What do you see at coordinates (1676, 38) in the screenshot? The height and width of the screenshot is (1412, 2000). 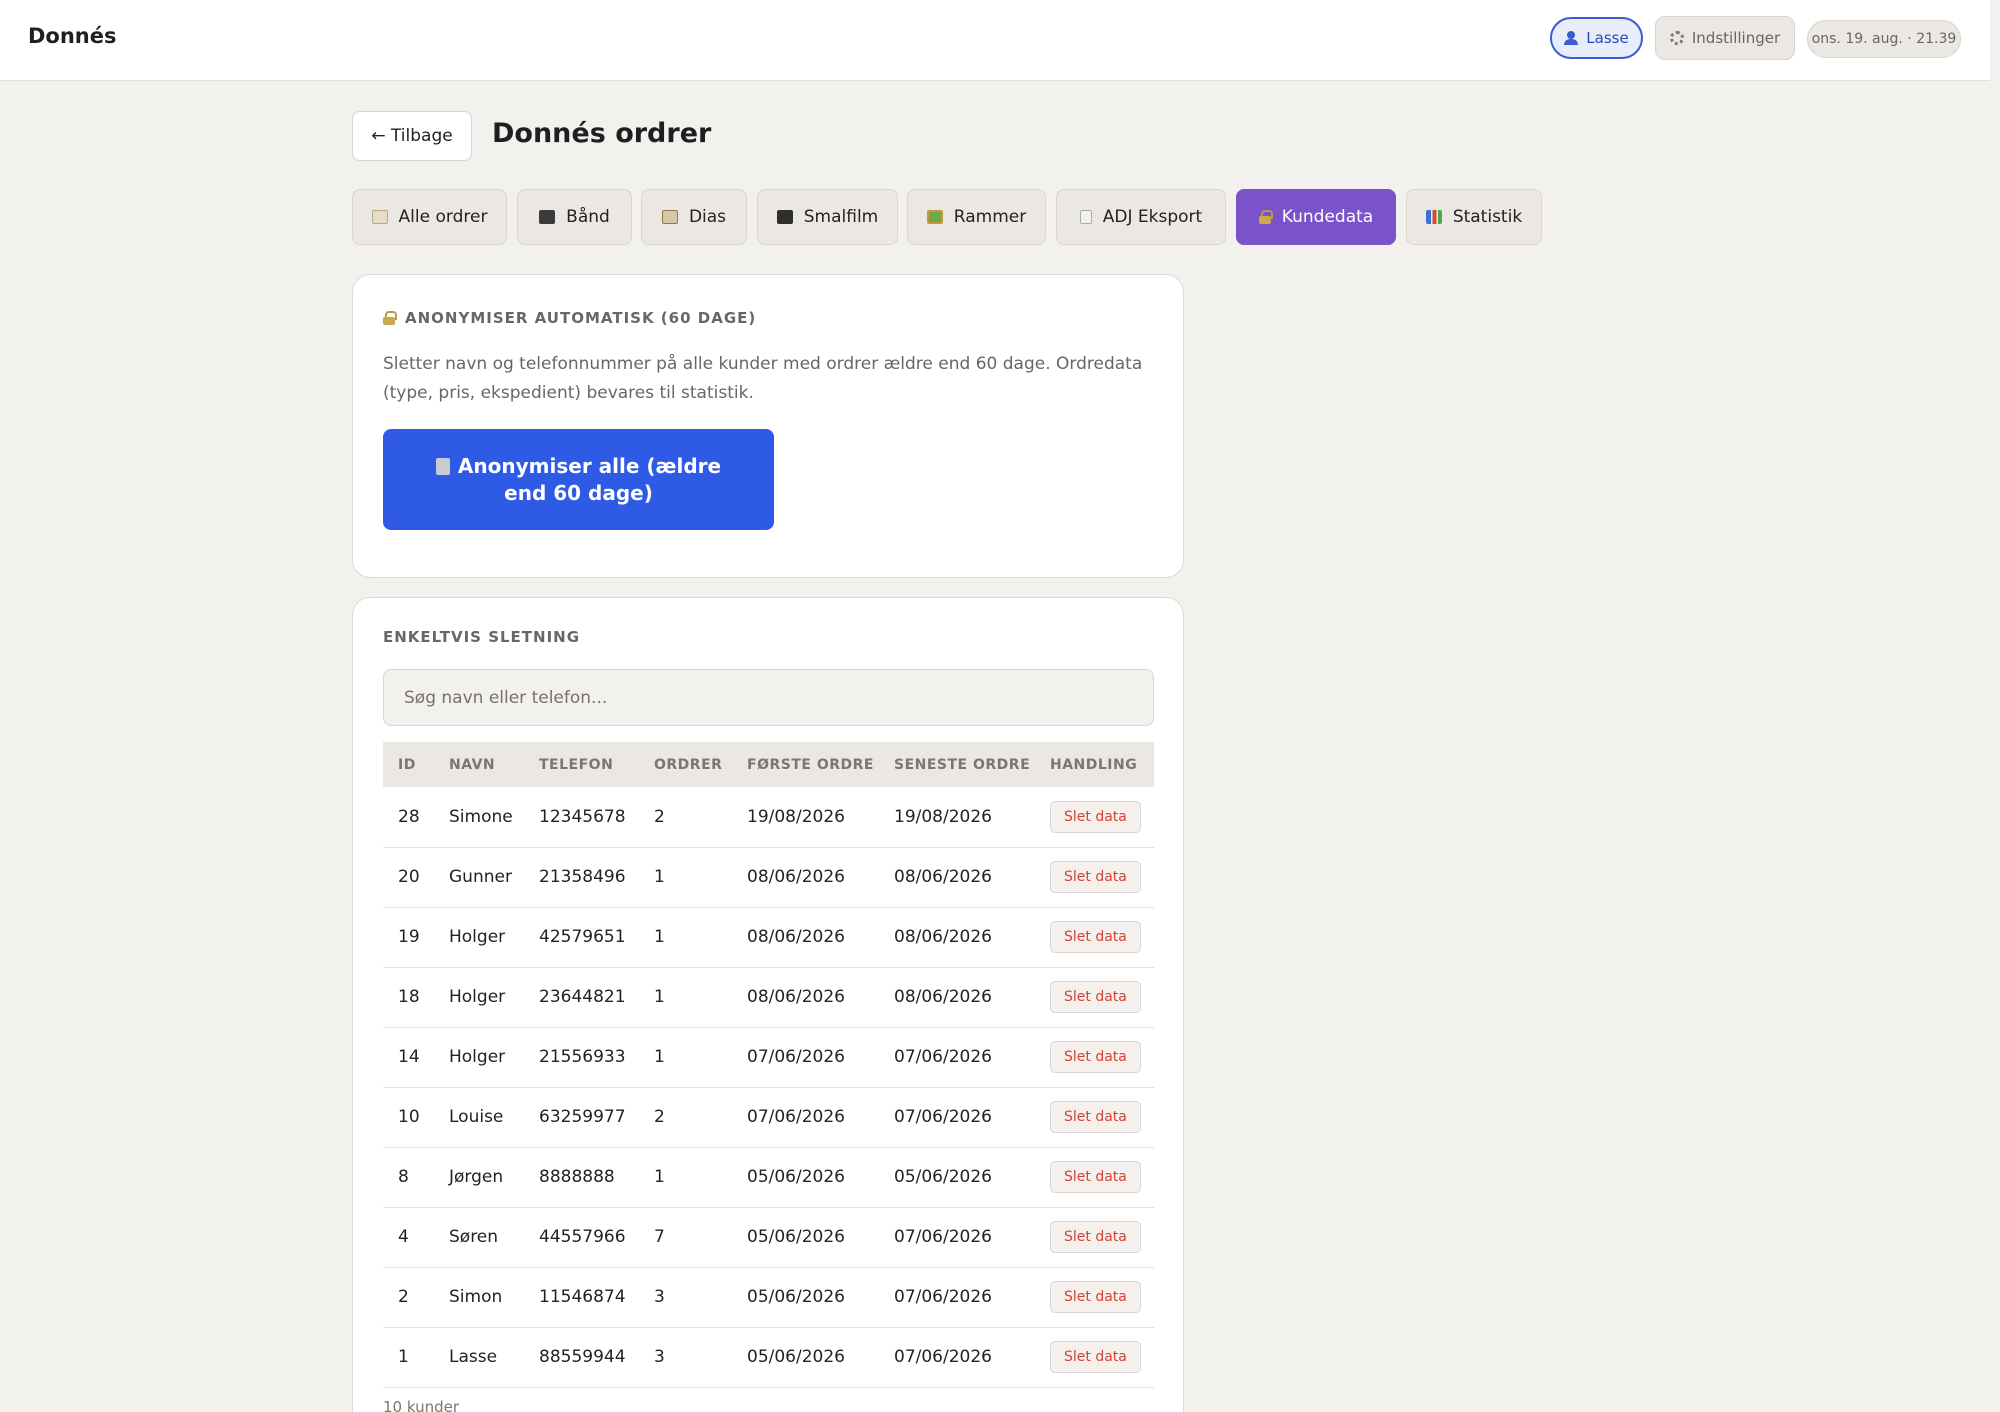 I see `gear-icon` at bounding box center [1676, 38].